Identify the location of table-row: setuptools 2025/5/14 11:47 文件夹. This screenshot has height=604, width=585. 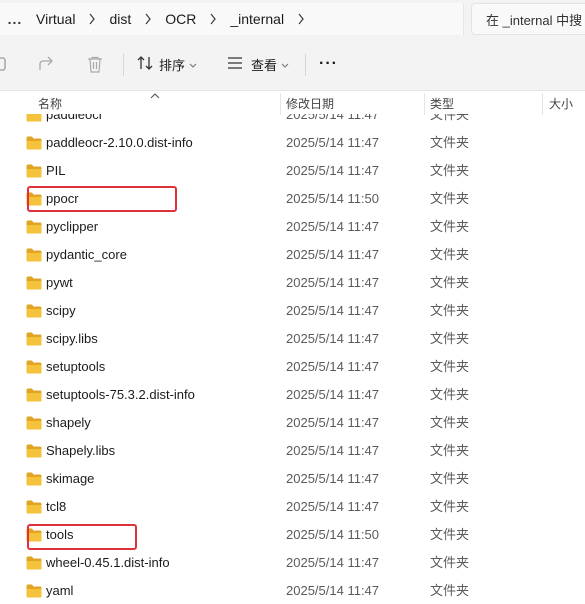
(292, 367).